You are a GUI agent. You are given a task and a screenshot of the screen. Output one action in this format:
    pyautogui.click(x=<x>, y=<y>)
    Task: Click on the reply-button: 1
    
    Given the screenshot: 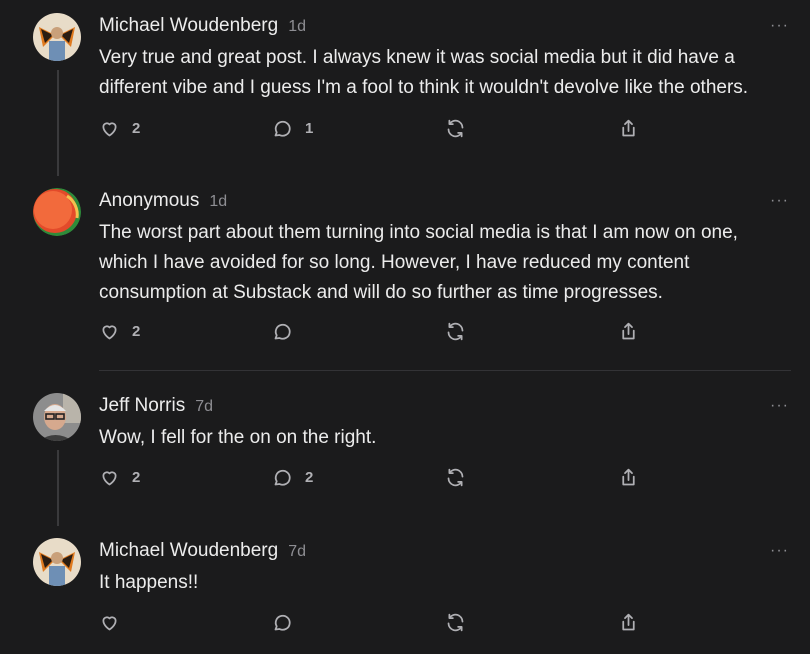 What is the action you would take?
    pyautogui.click(x=292, y=128)
    